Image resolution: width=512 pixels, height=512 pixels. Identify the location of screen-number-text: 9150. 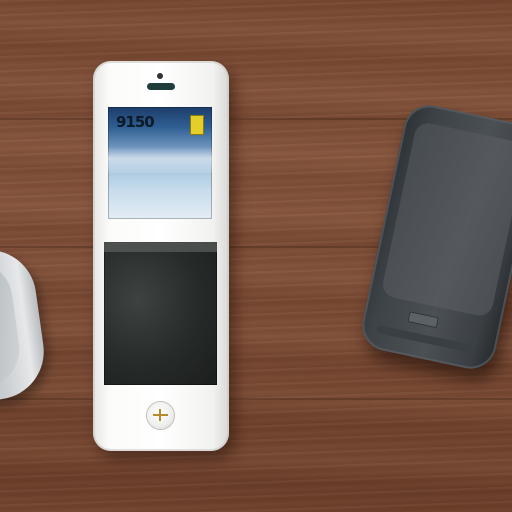
(135, 122).